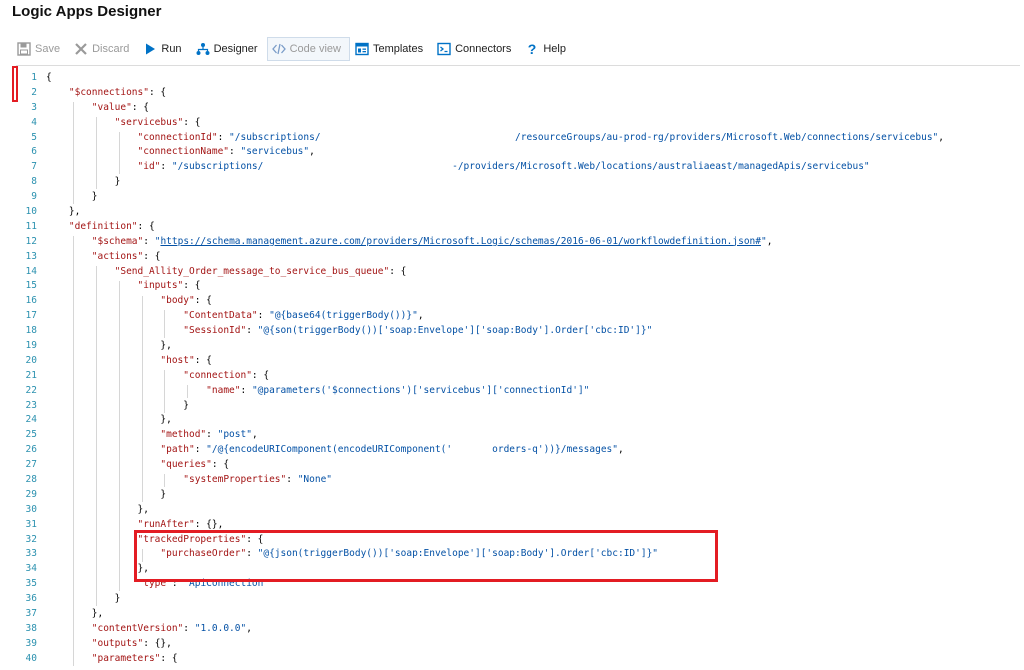 The width and height of the screenshot is (1024, 670). What do you see at coordinates (226, 375) in the screenshot?
I see `code-text: "connection": {` at bounding box center [226, 375].